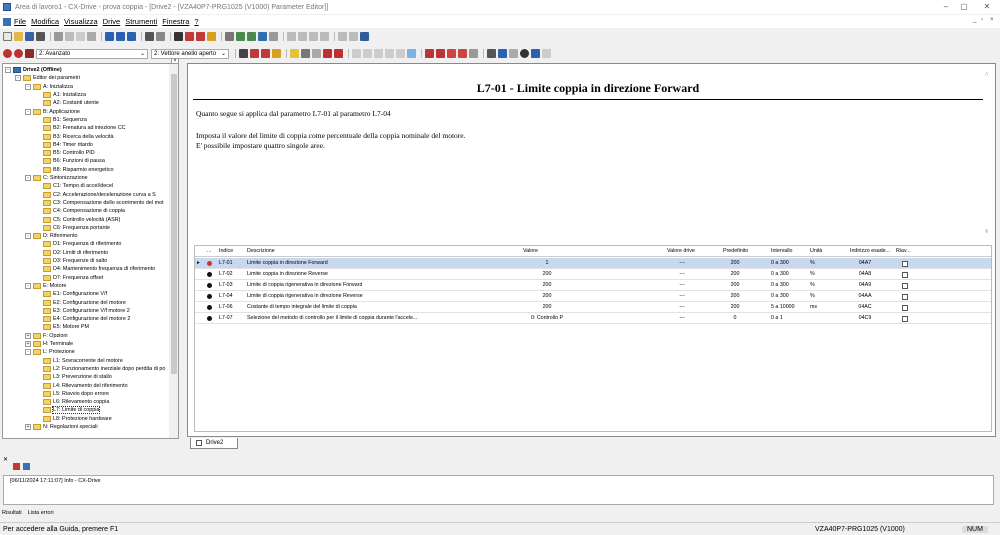 The image size is (1000, 535). I want to click on tree-node: D7: Frequenza offset, so click(69, 278).